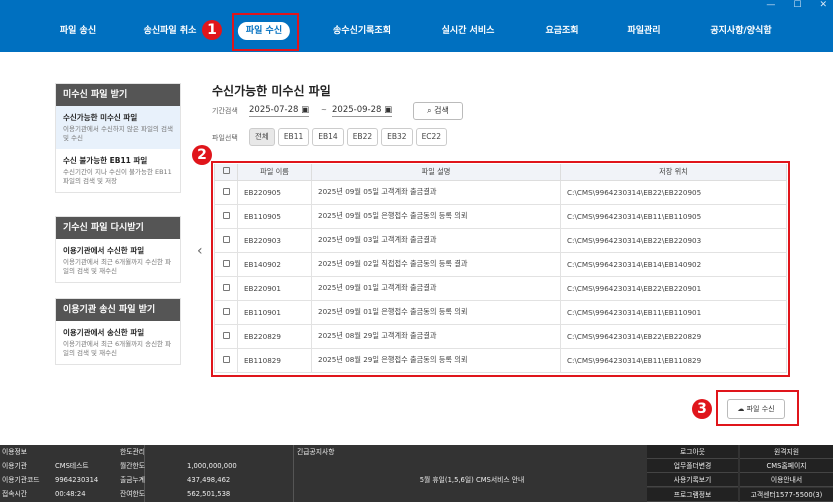 The width and height of the screenshot is (833, 502). Describe the element at coordinates (226, 171) in the screenshot. I see `select-all-checkbox` at that location.